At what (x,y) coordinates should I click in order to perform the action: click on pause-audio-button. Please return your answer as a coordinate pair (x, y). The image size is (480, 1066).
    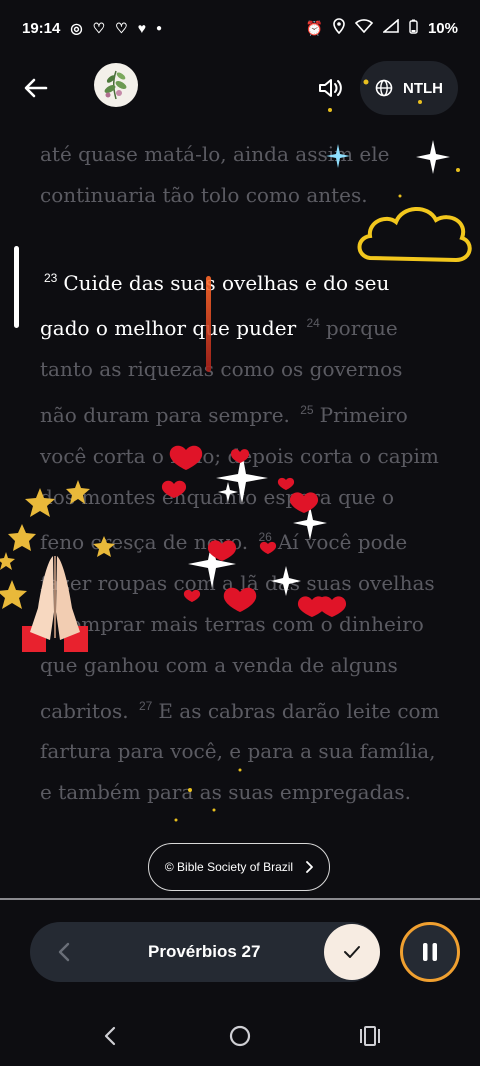
    Looking at the image, I should click on (430, 952).